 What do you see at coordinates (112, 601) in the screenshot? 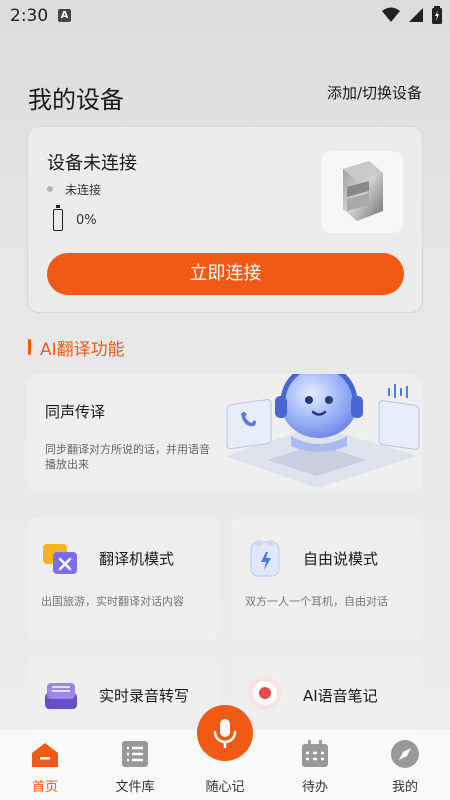
I see `feature-desc: 出国旅游，实时翻译对话内容` at bounding box center [112, 601].